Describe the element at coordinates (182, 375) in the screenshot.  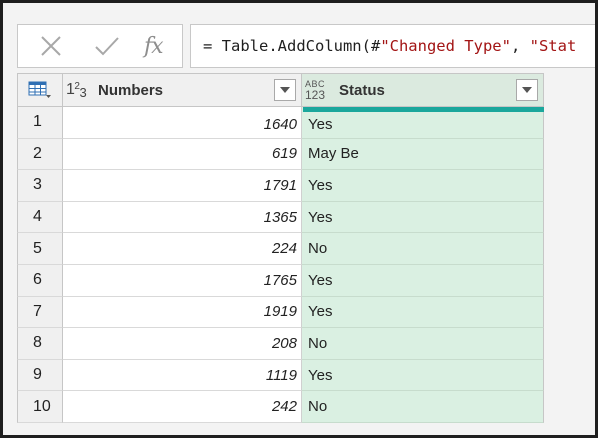
I see `numbers-cell: 1119` at that location.